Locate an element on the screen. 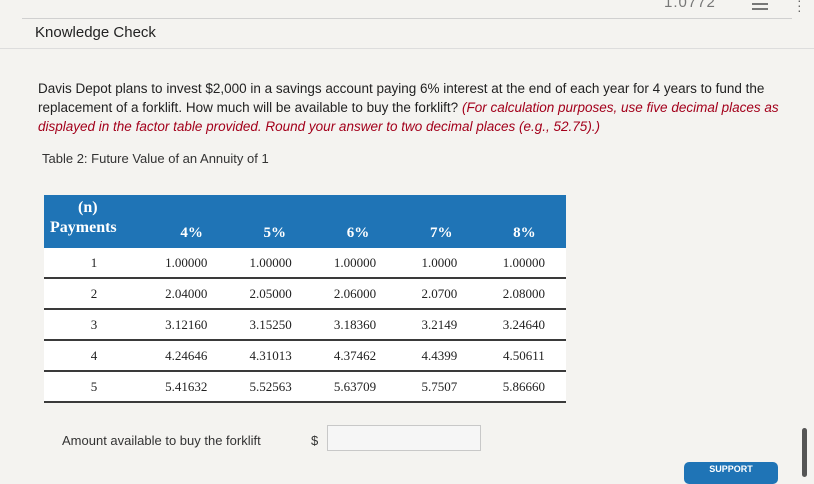  cell-n: 5 is located at coordinates (94, 386).